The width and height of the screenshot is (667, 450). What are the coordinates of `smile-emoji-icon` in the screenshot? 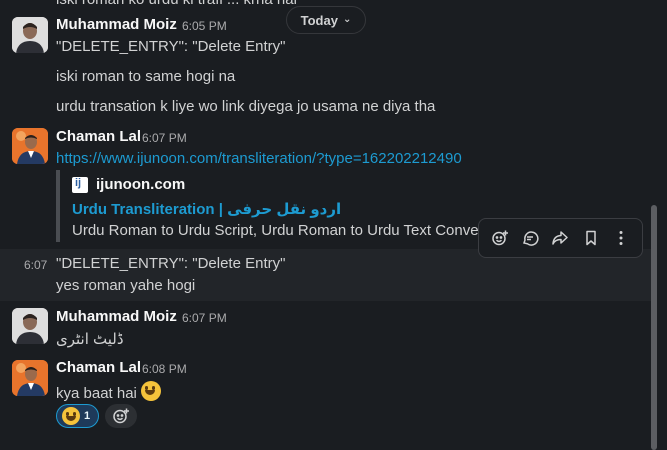 It's located at (71, 416).